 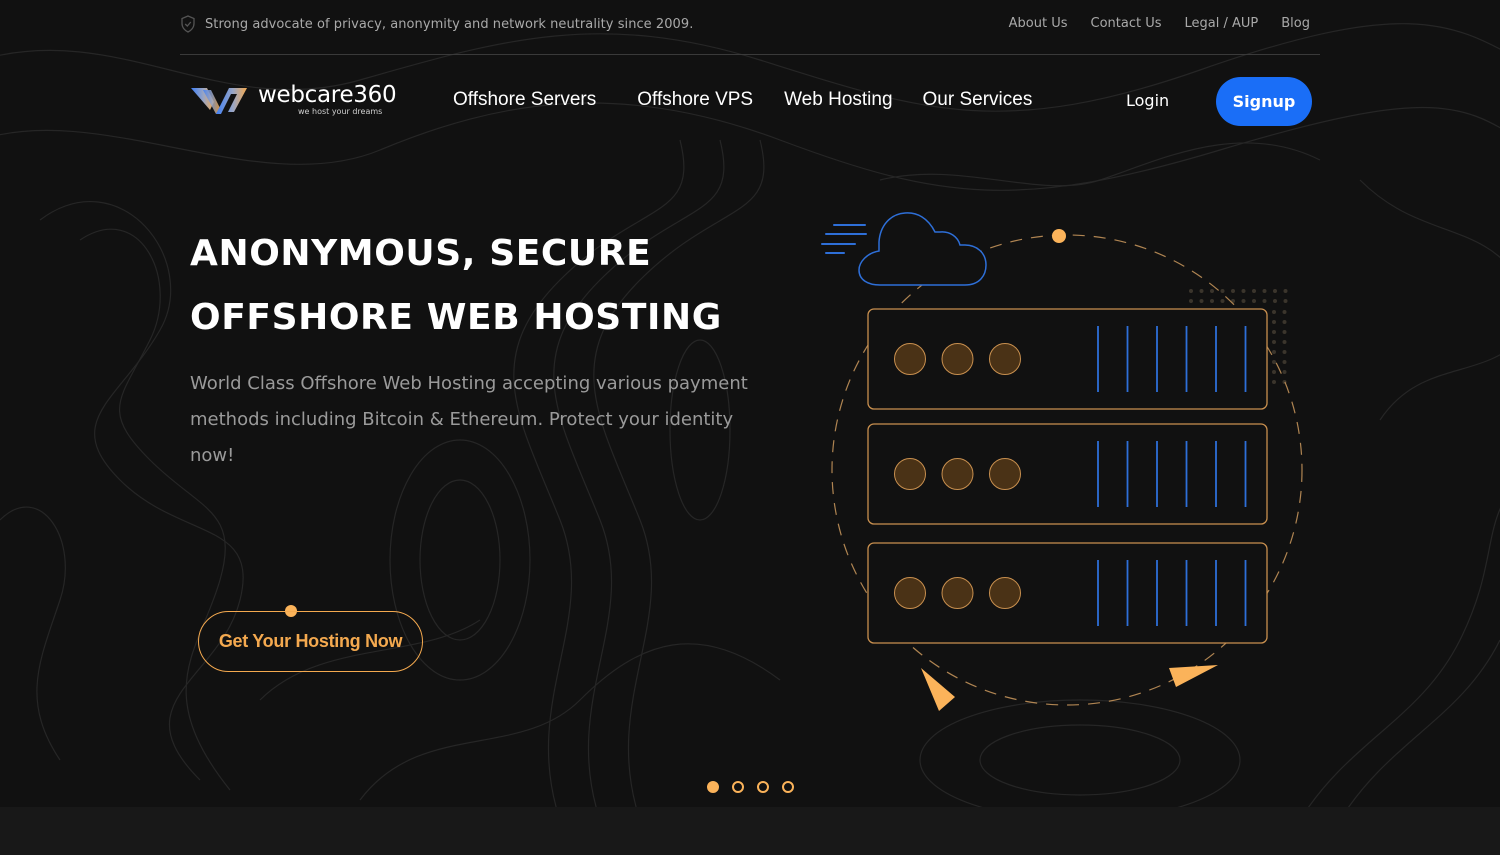 I want to click on top-link-blog: Blog, so click(x=1295, y=23).